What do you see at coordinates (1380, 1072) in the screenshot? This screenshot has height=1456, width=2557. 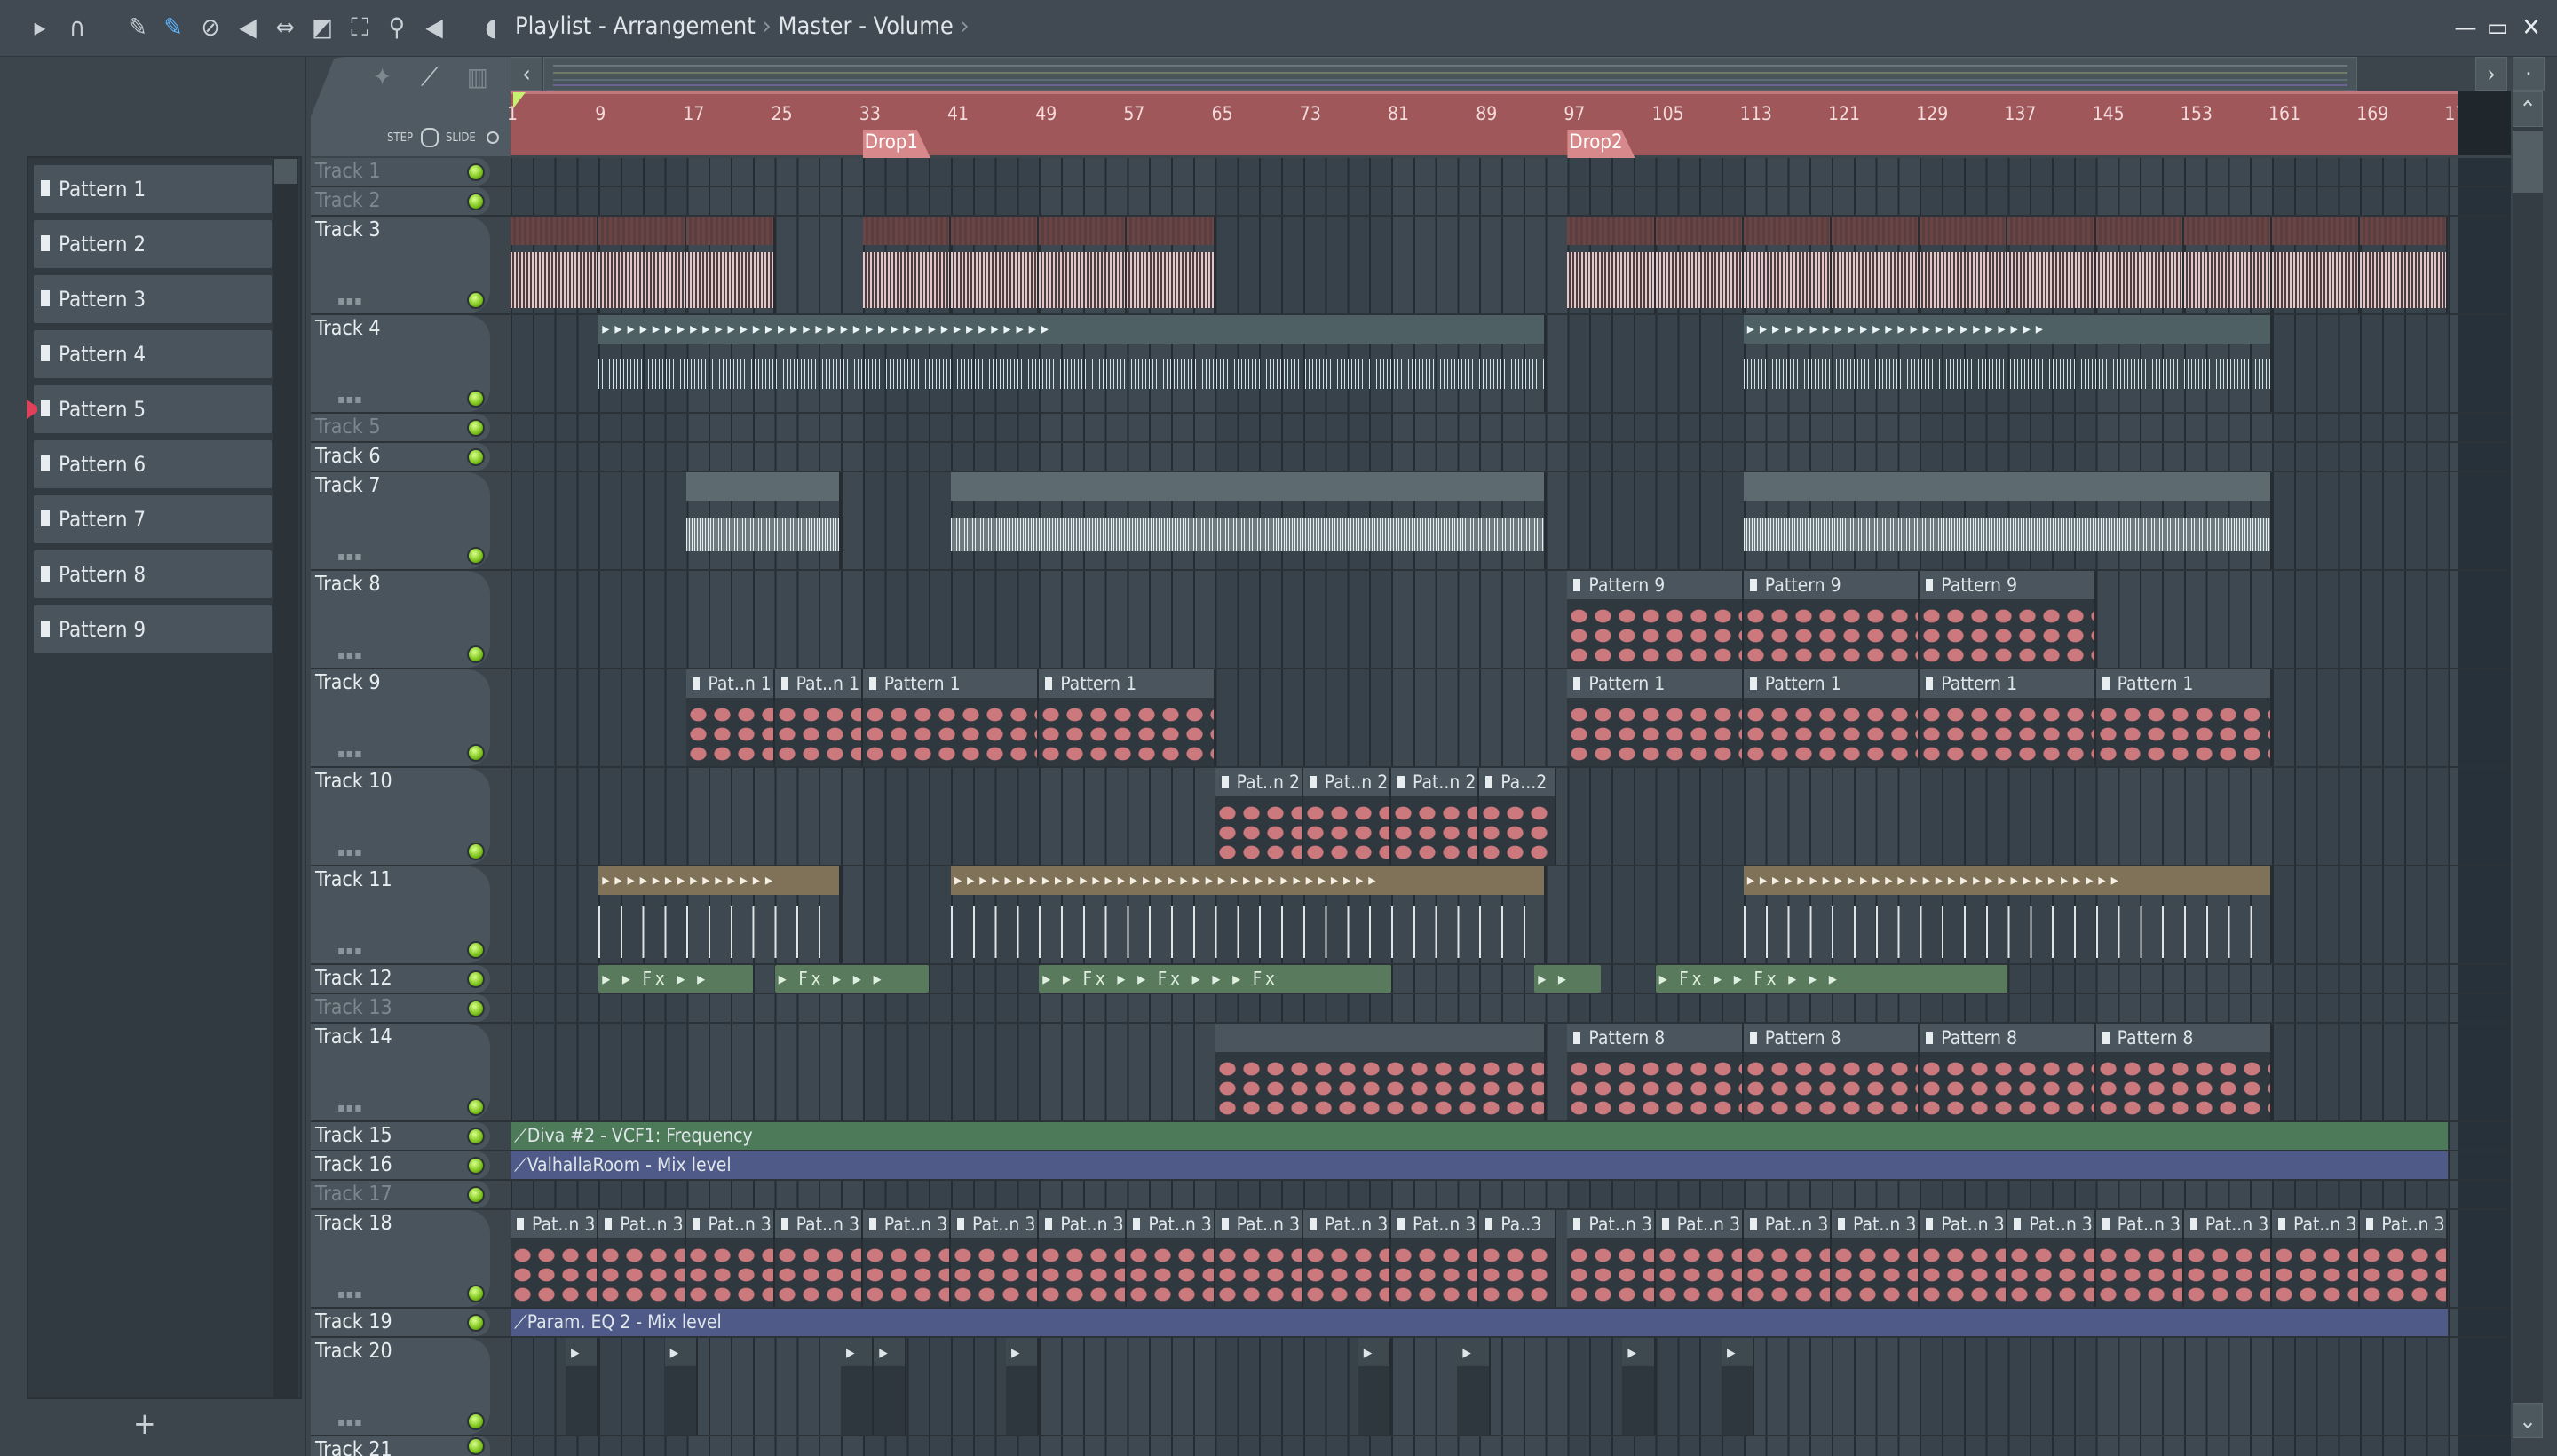 I see `pattern-clip` at bounding box center [1380, 1072].